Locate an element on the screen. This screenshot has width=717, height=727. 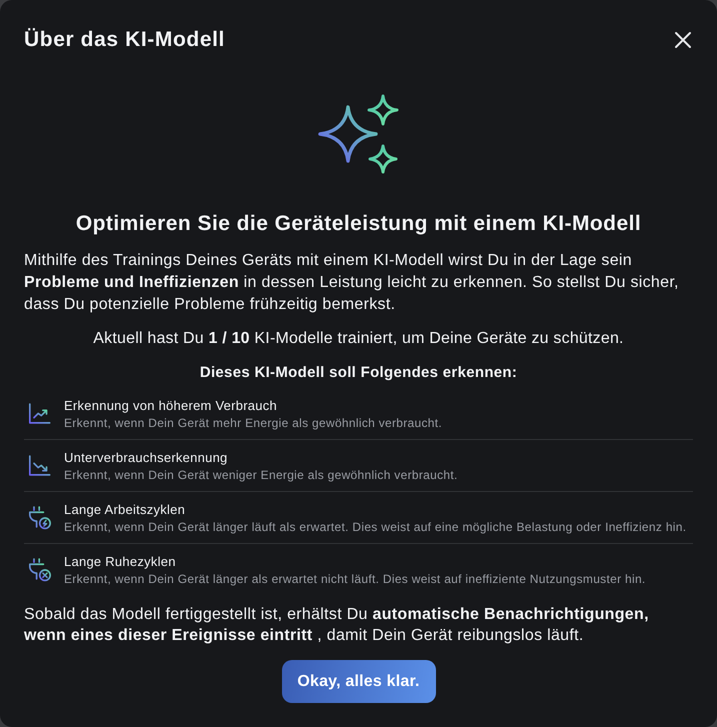
features-heading: Dieses KI-Modell soll Folgendes erkennen: is located at coordinates (358, 373).